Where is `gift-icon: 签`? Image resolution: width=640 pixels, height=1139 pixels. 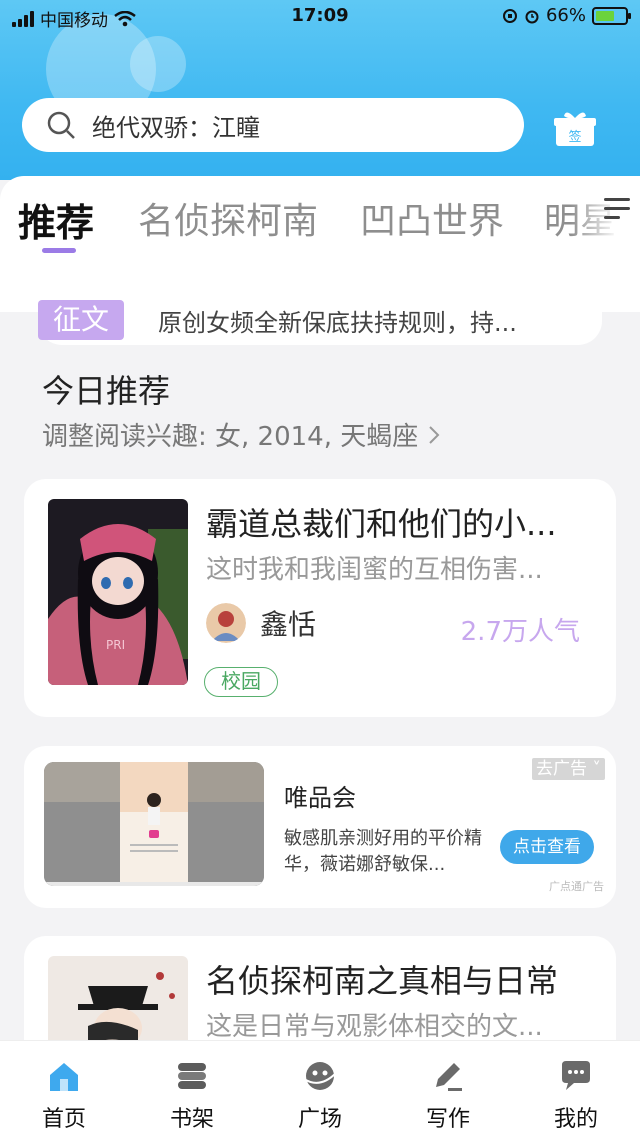
gift-icon: 签 is located at coordinates (575, 129).